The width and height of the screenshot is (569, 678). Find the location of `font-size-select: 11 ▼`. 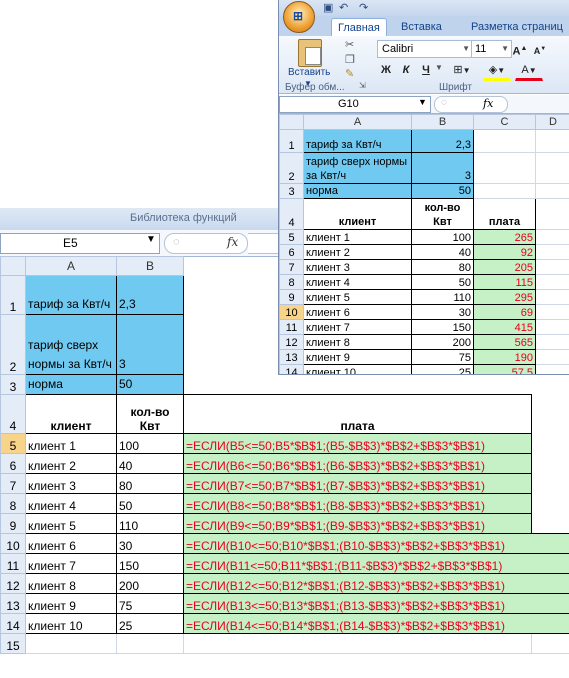

font-size-select: 11 ▼ is located at coordinates (491, 49).